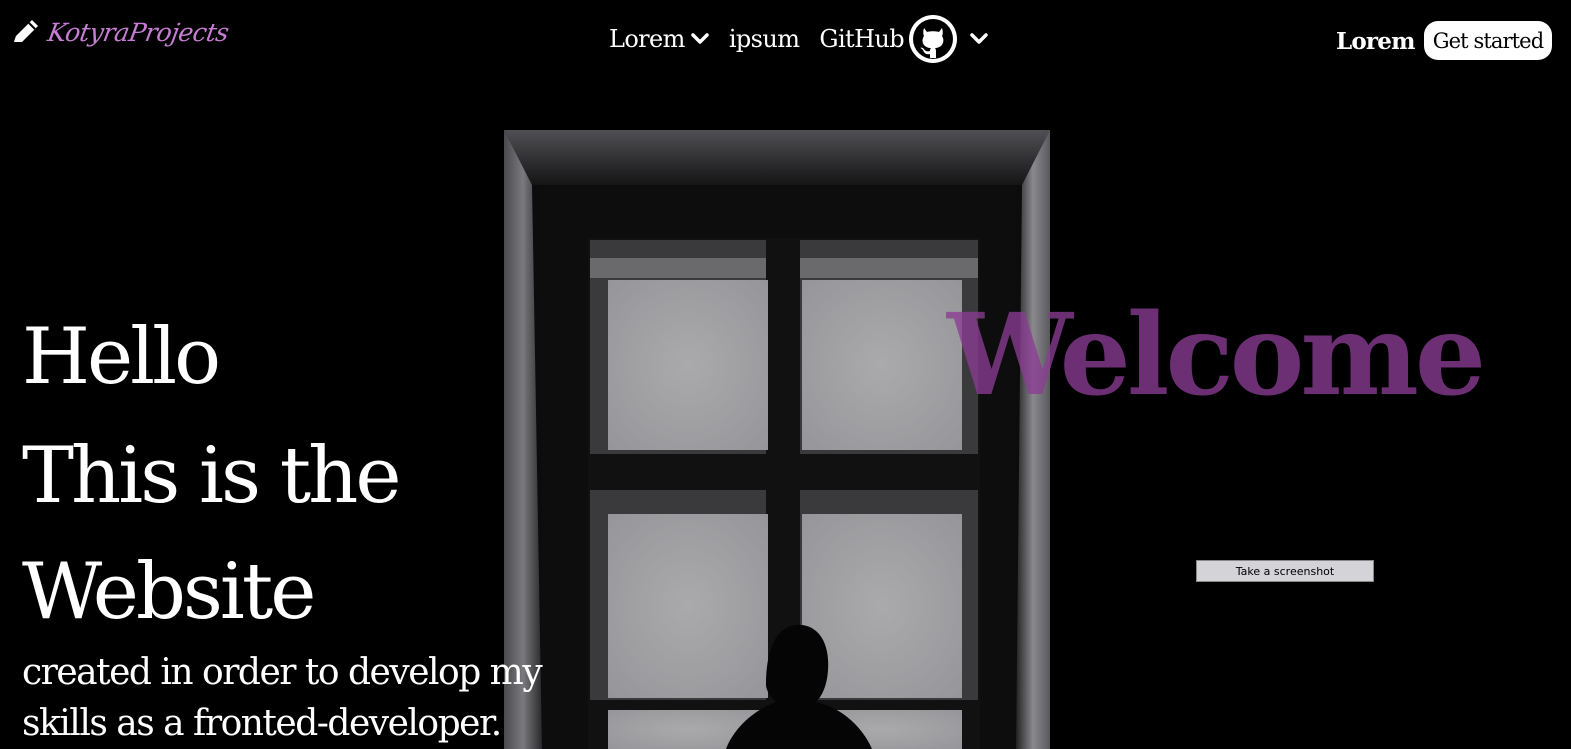  I want to click on subtitle-line-1: created in order to develop my, so click(282, 672).